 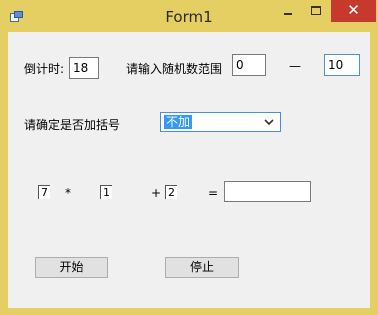 I want to click on minimize-button, so click(x=289, y=11).